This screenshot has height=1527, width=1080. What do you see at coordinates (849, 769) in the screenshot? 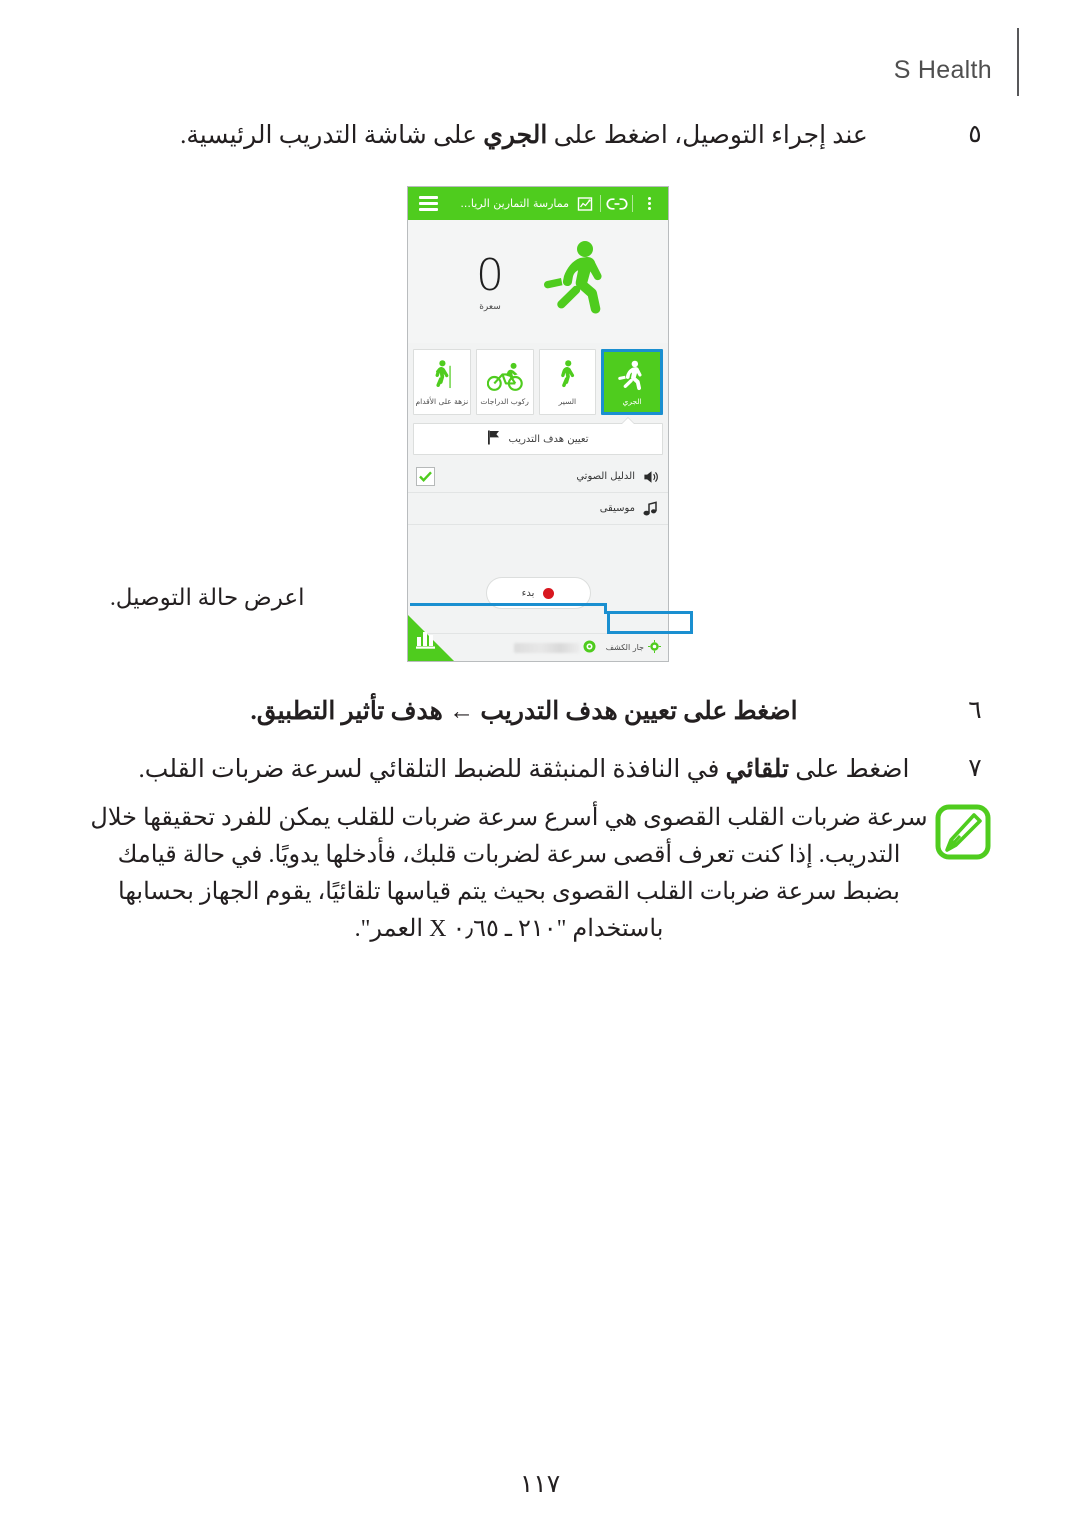
I see `step-7-text-before: اضغط على` at bounding box center [849, 769].